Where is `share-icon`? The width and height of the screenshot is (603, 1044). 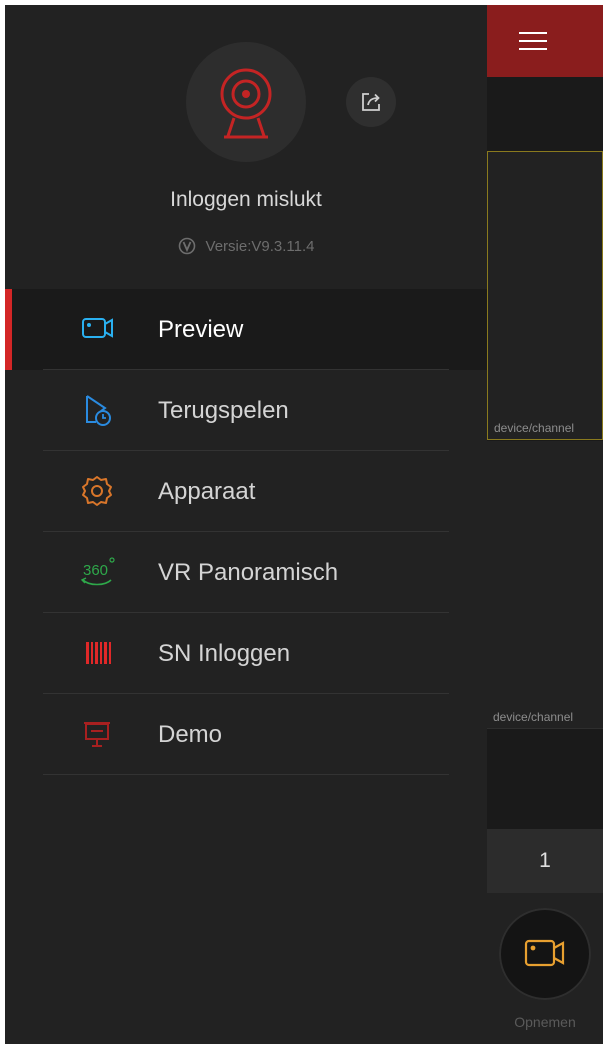 share-icon is located at coordinates (371, 102).